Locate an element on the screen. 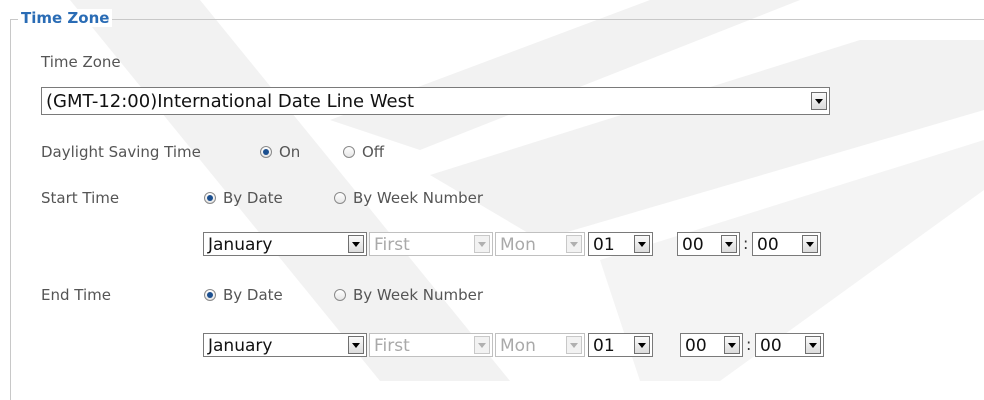  start-by-week-label: By Week Number is located at coordinates (418, 198).